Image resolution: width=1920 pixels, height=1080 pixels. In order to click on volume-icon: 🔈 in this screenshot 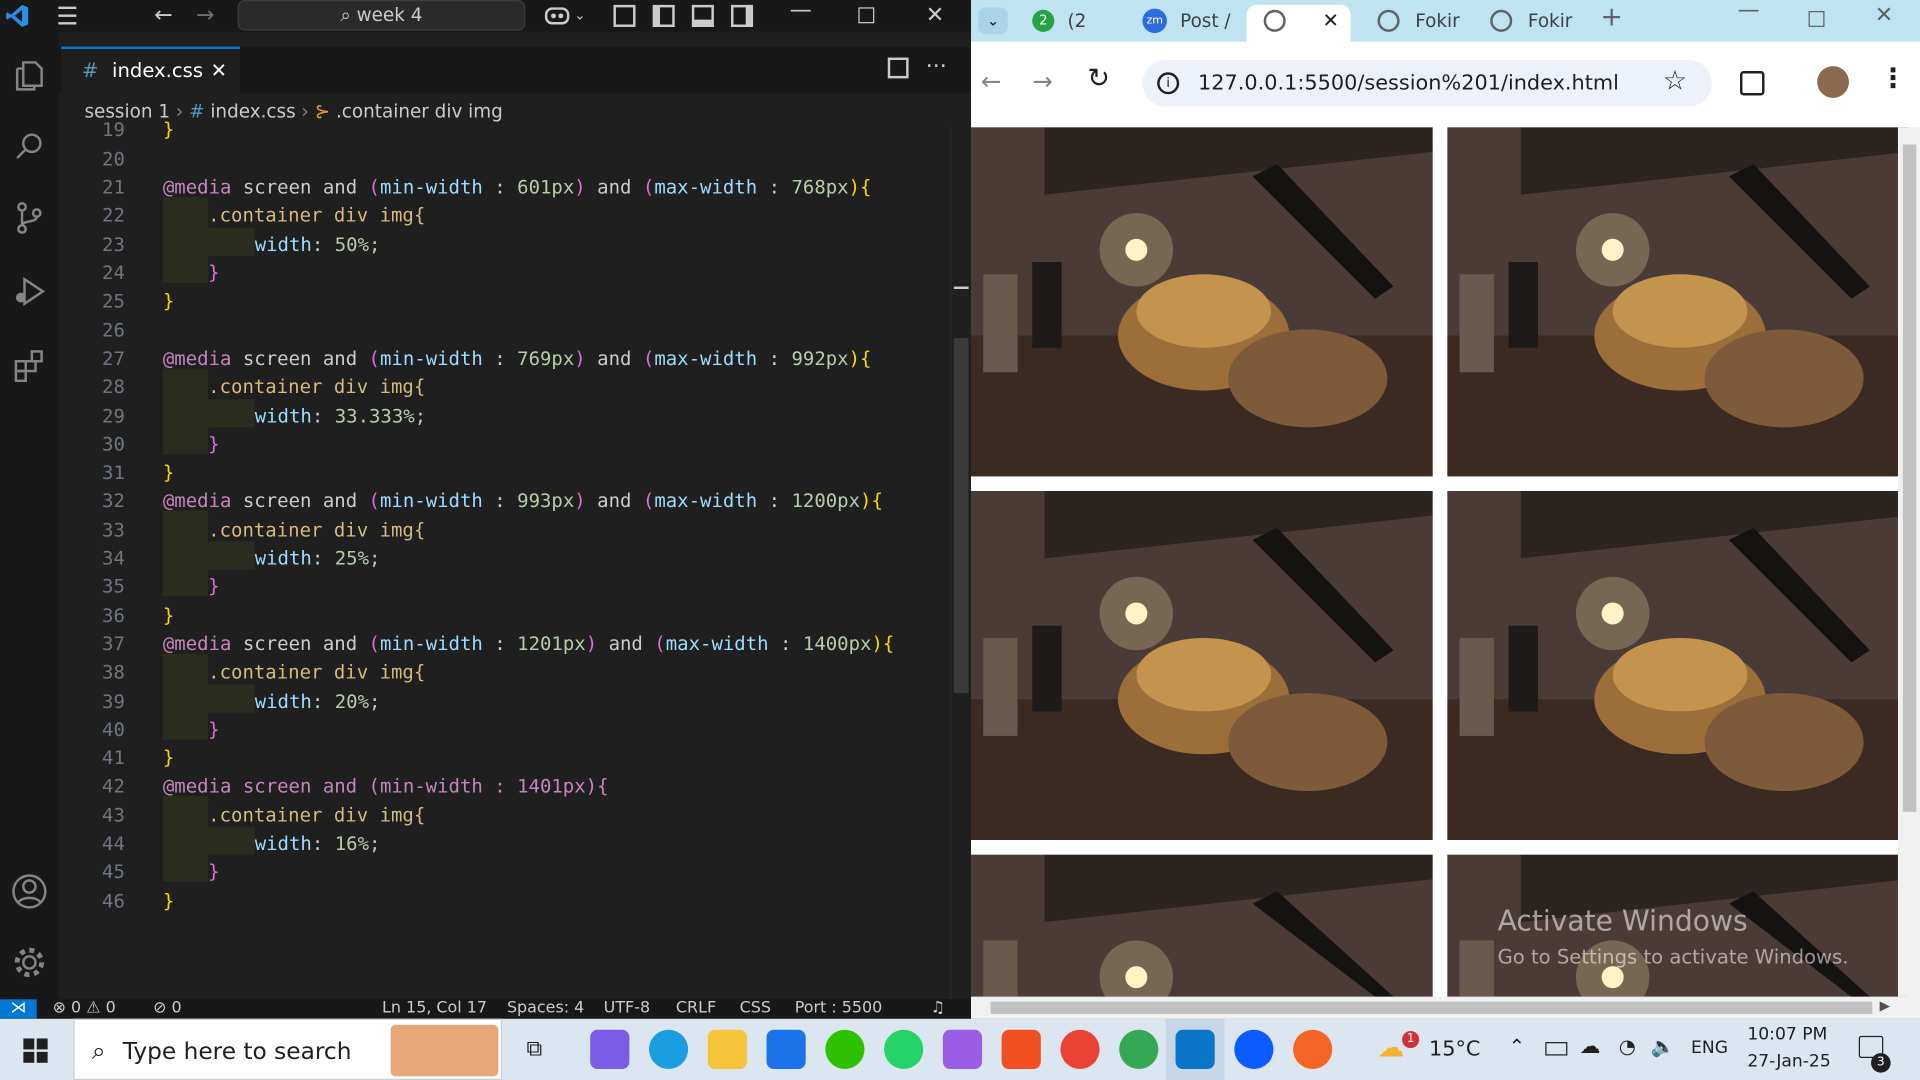, I will do `click(1663, 1046)`.